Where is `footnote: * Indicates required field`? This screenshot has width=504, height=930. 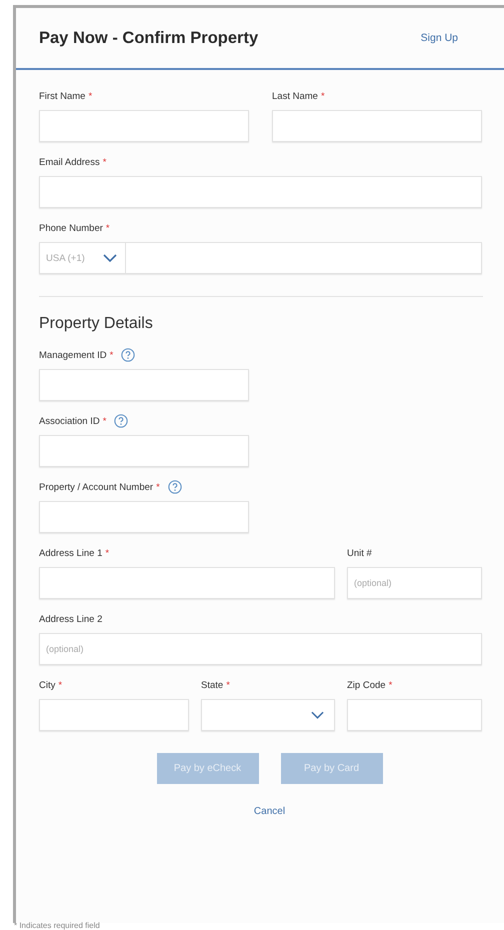 footnote: * Indicates required field is located at coordinates (57, 925).